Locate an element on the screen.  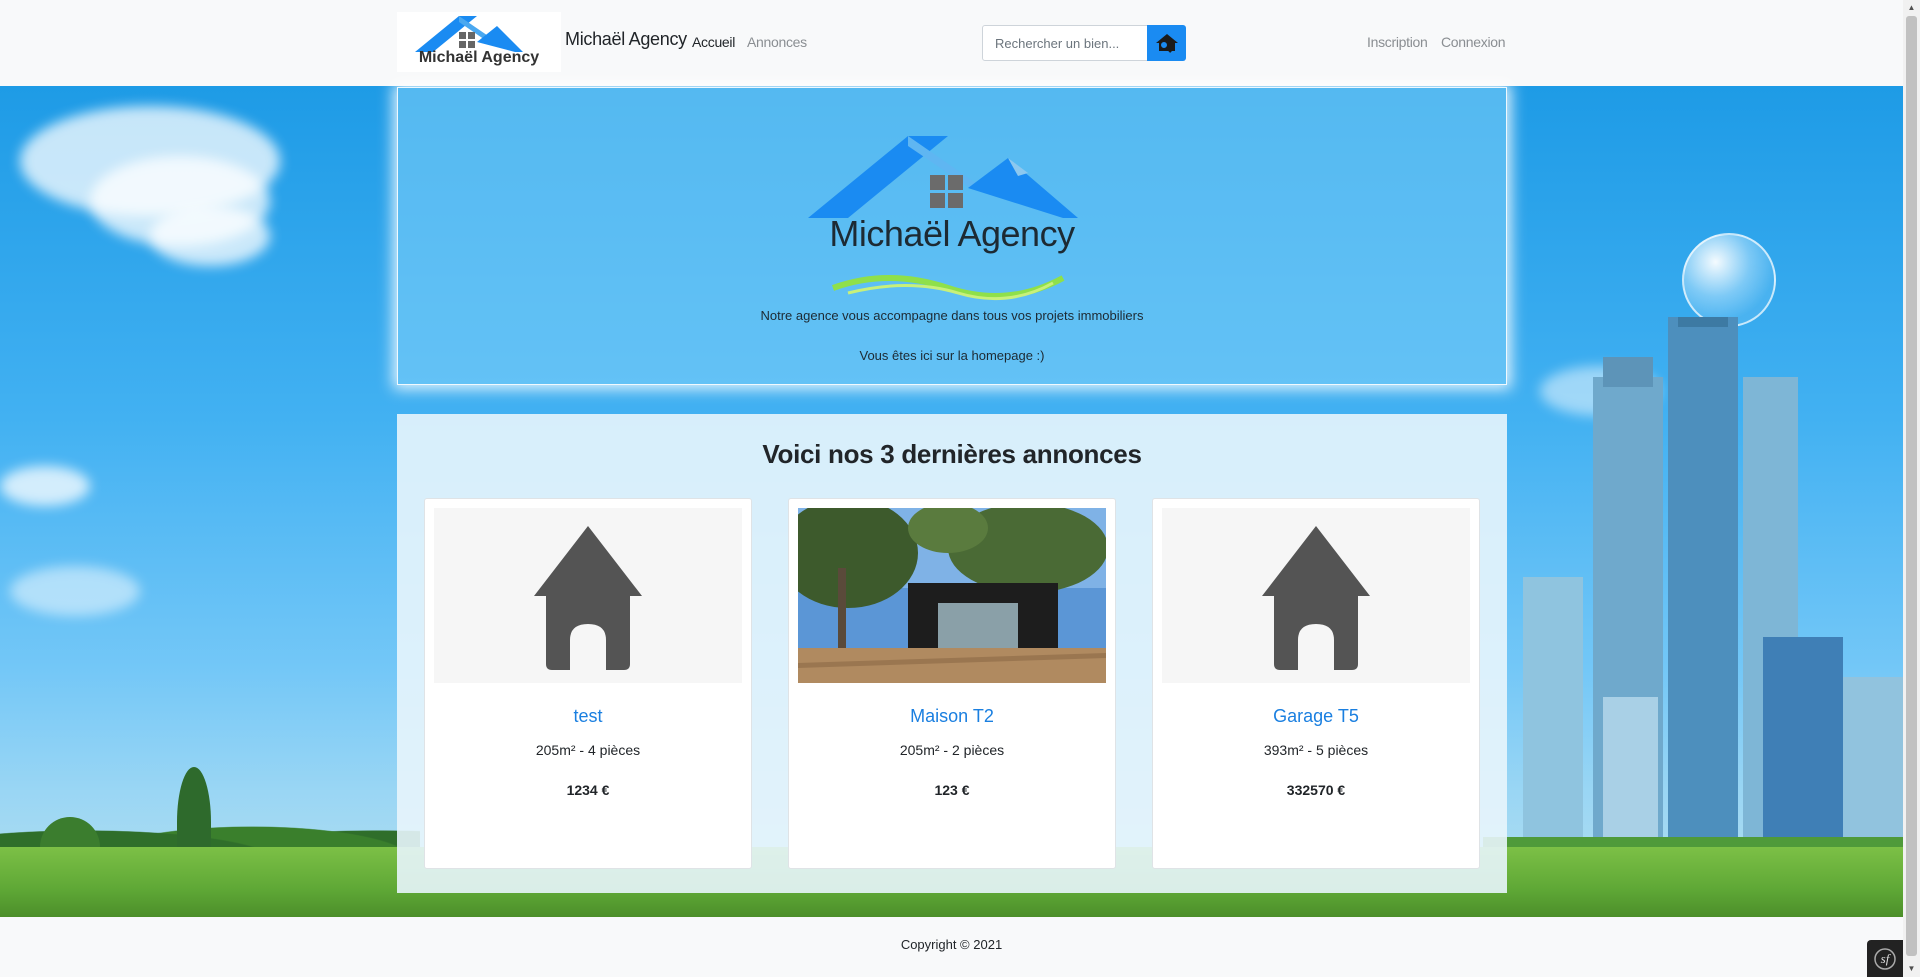
house-photo is located at coordinates (952, 595).